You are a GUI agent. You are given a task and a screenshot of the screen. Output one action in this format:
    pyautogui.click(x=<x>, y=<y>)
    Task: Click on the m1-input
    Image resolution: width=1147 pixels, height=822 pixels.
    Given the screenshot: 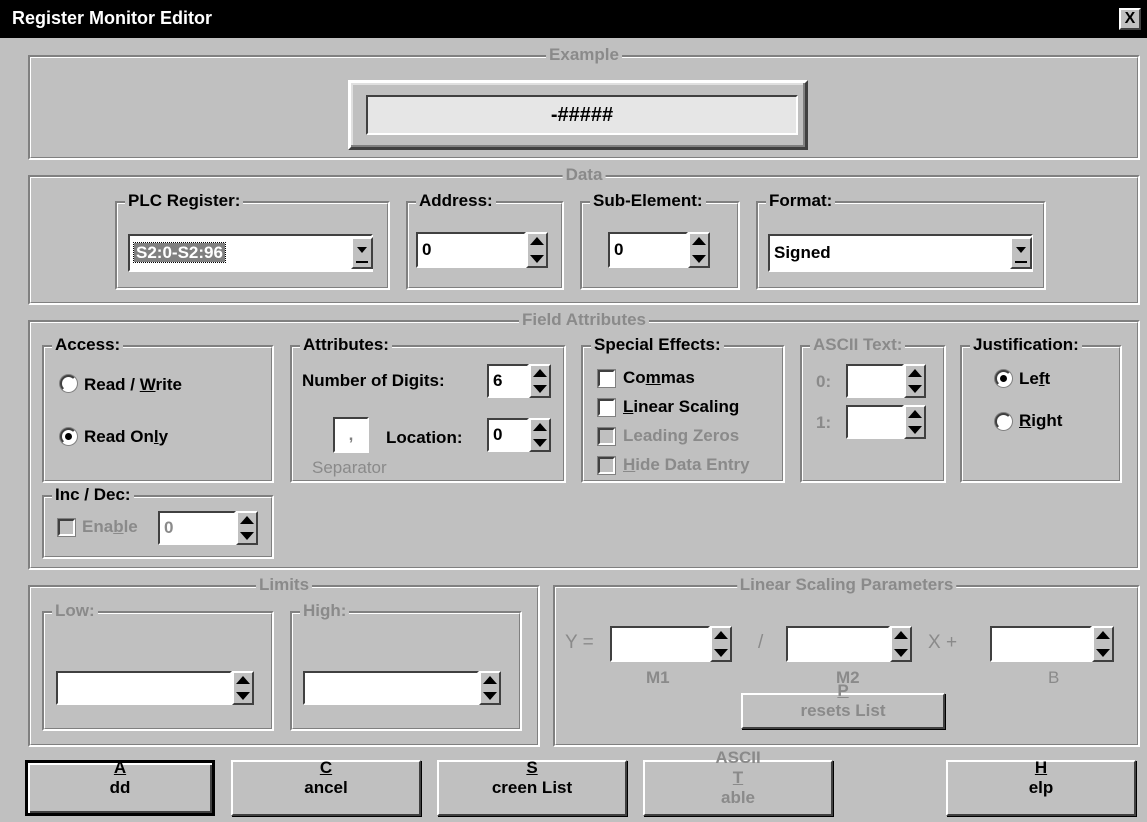 What is the action you would take?
    pyautogui.click(x=660, y=644)
    